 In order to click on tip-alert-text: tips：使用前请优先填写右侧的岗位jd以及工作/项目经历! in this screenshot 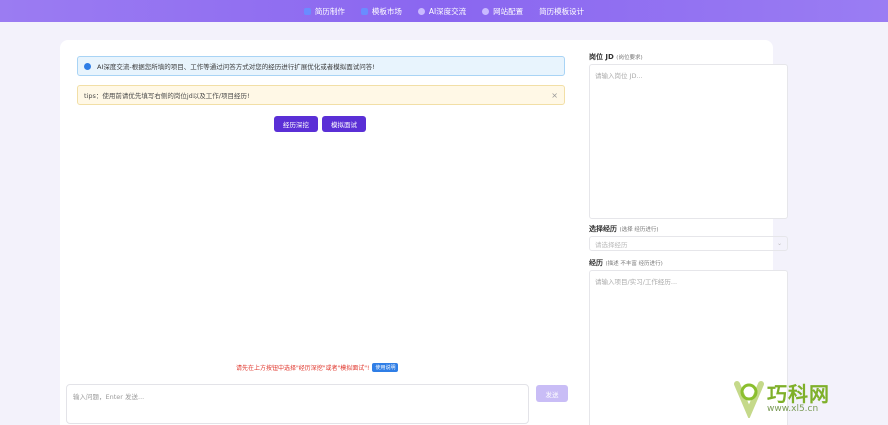, I will do `click(167, 96)`.